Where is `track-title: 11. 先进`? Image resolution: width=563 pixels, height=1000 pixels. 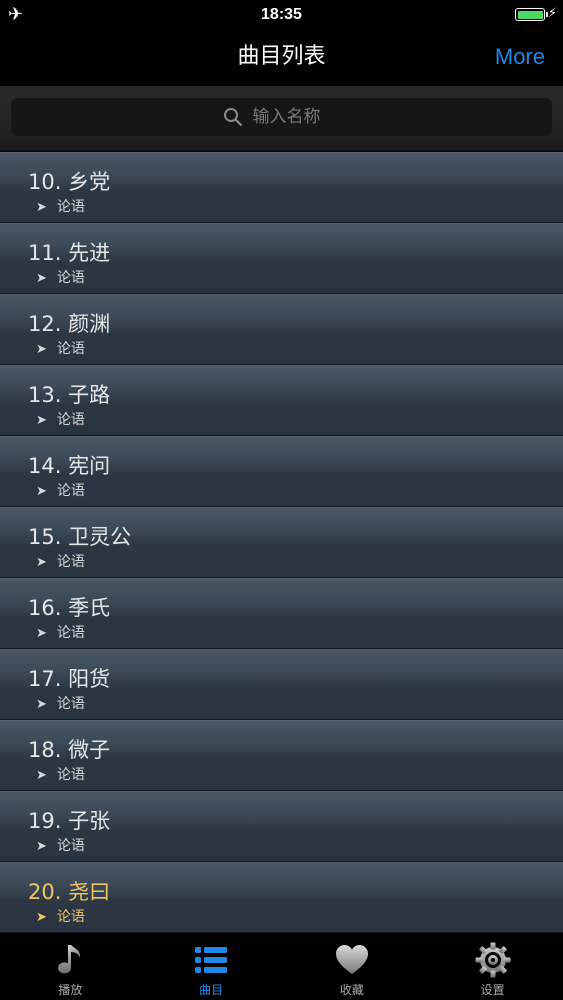
track-title: 11. 先进 is located at coordinates (69, 253).